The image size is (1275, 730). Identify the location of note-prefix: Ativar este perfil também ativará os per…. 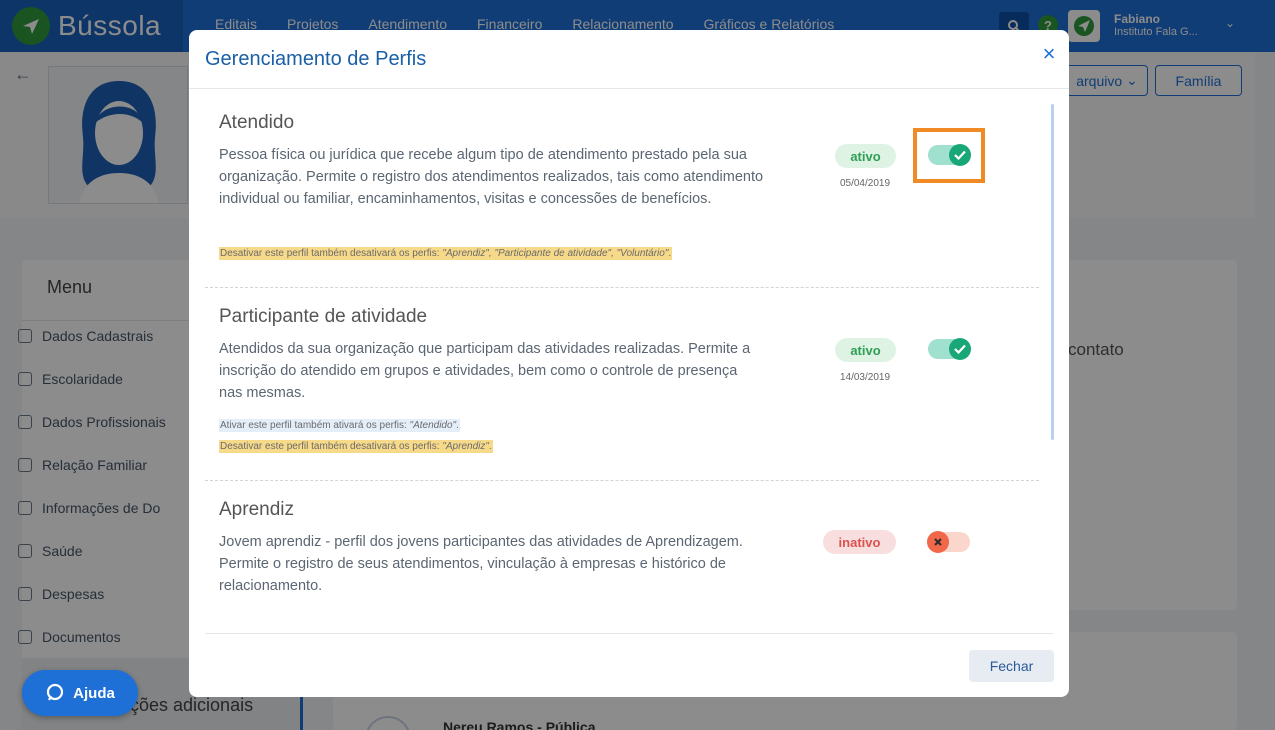
(315, 425).